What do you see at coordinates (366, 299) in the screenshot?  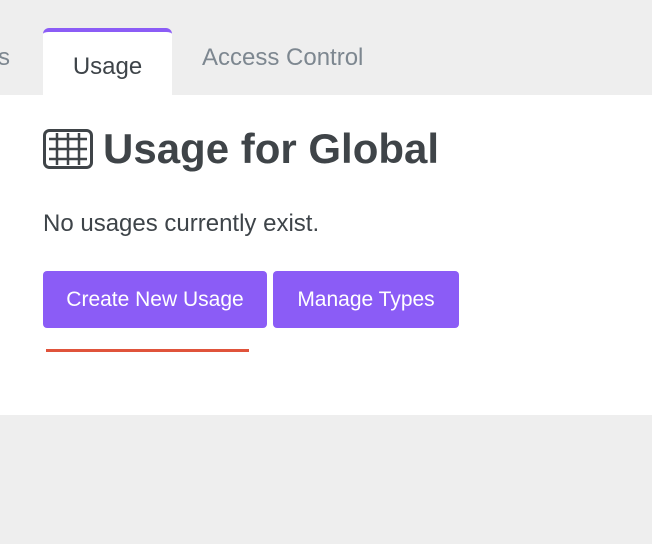 I see `manage-types-button: Manage Types` at bounding box center [366, 299].